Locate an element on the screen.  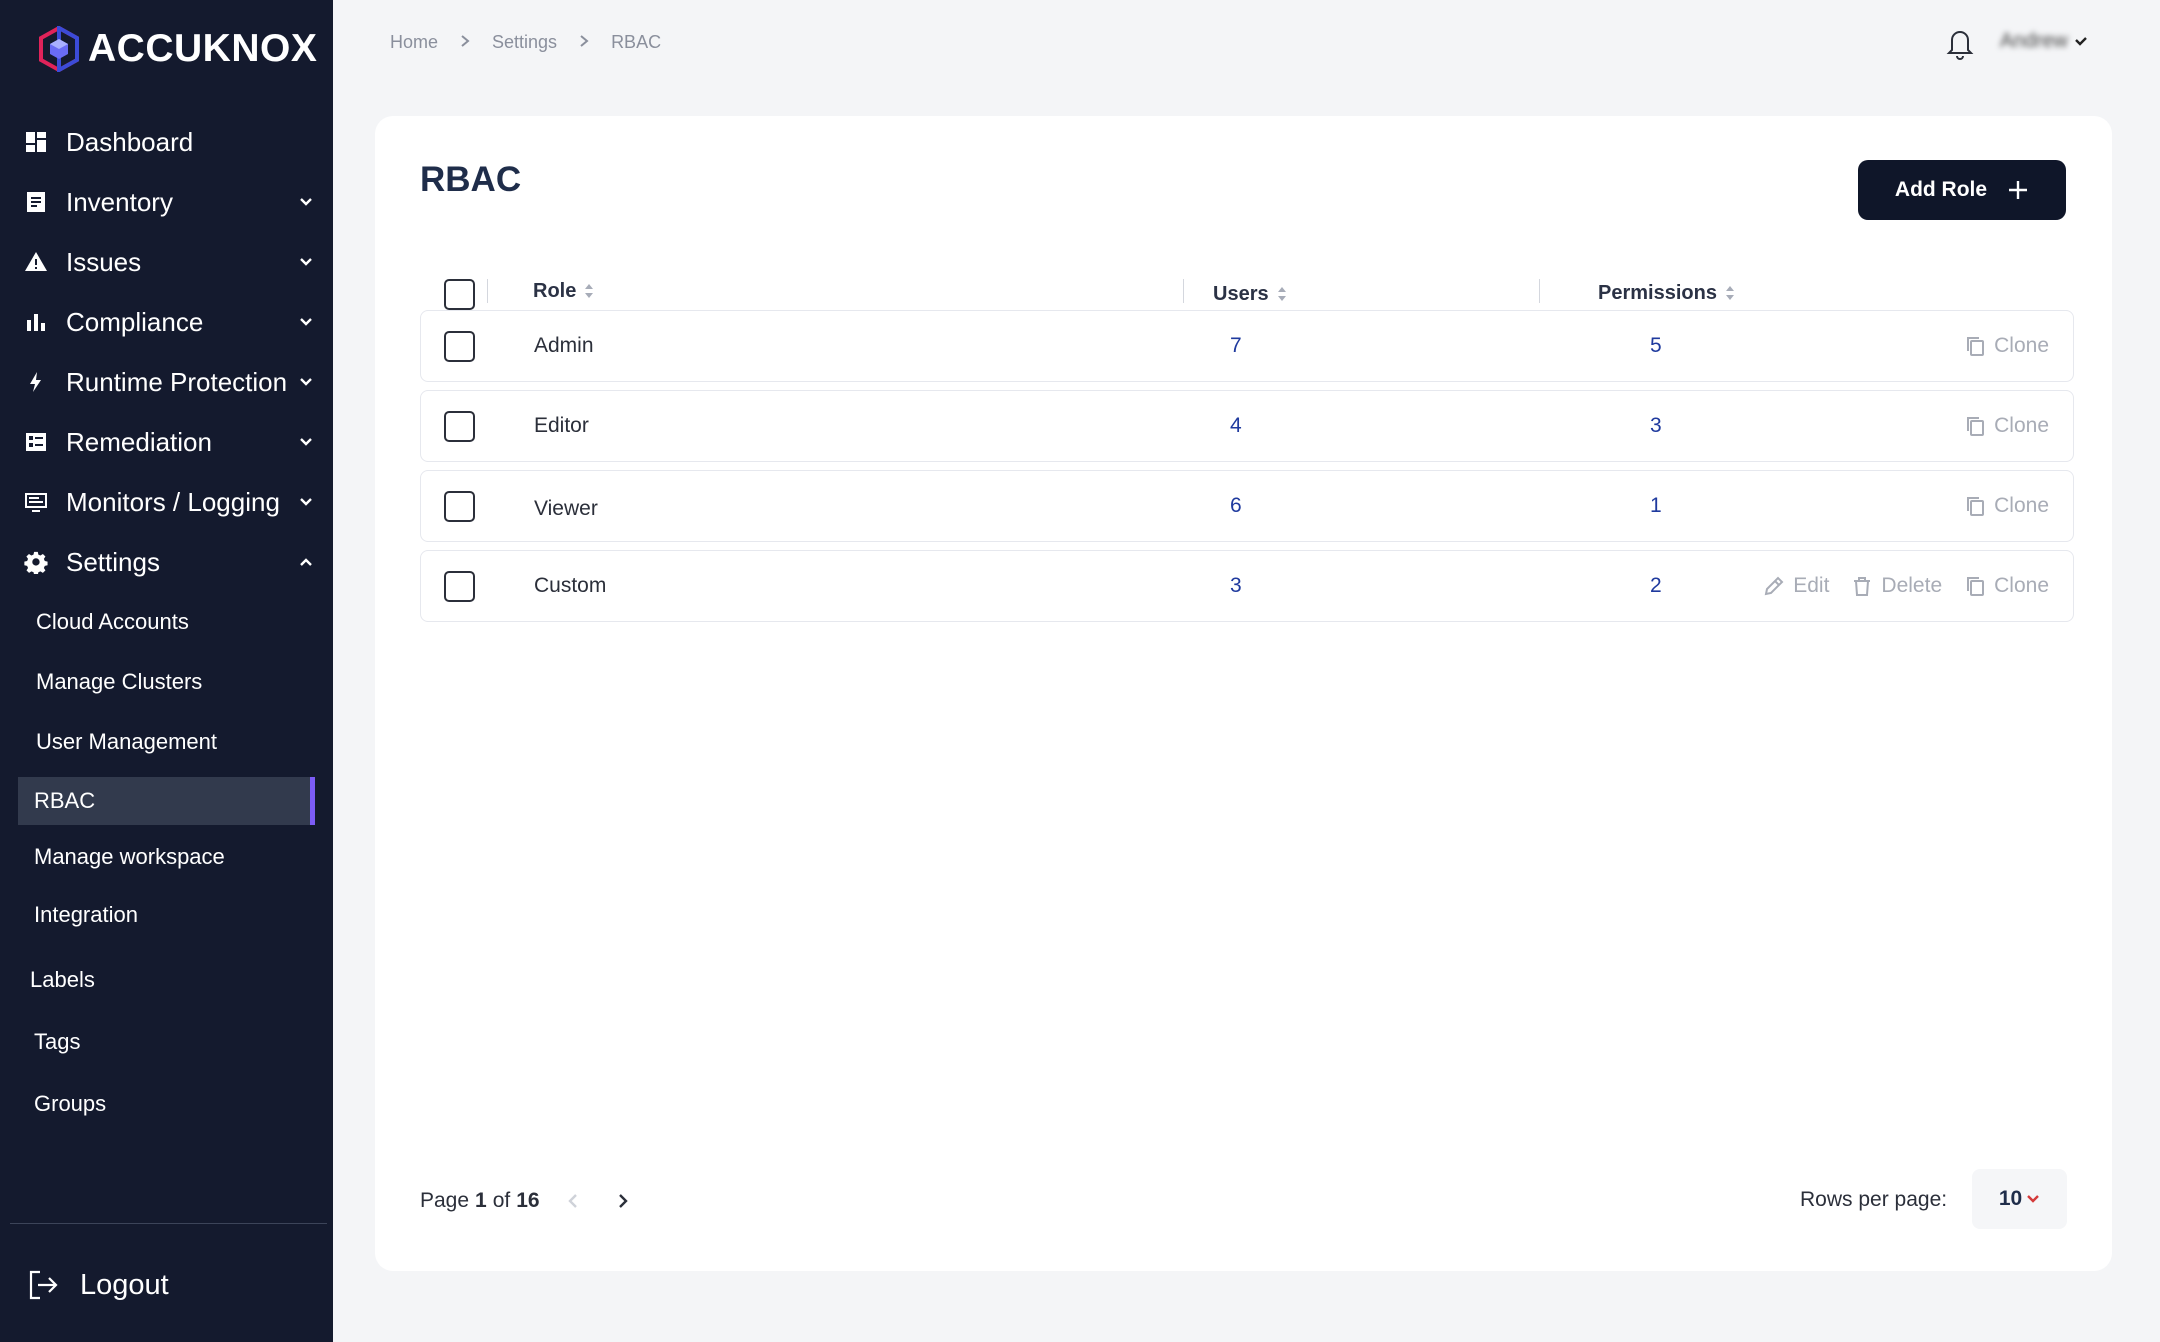
prev-page-button is located at coordinates (573, 1201).